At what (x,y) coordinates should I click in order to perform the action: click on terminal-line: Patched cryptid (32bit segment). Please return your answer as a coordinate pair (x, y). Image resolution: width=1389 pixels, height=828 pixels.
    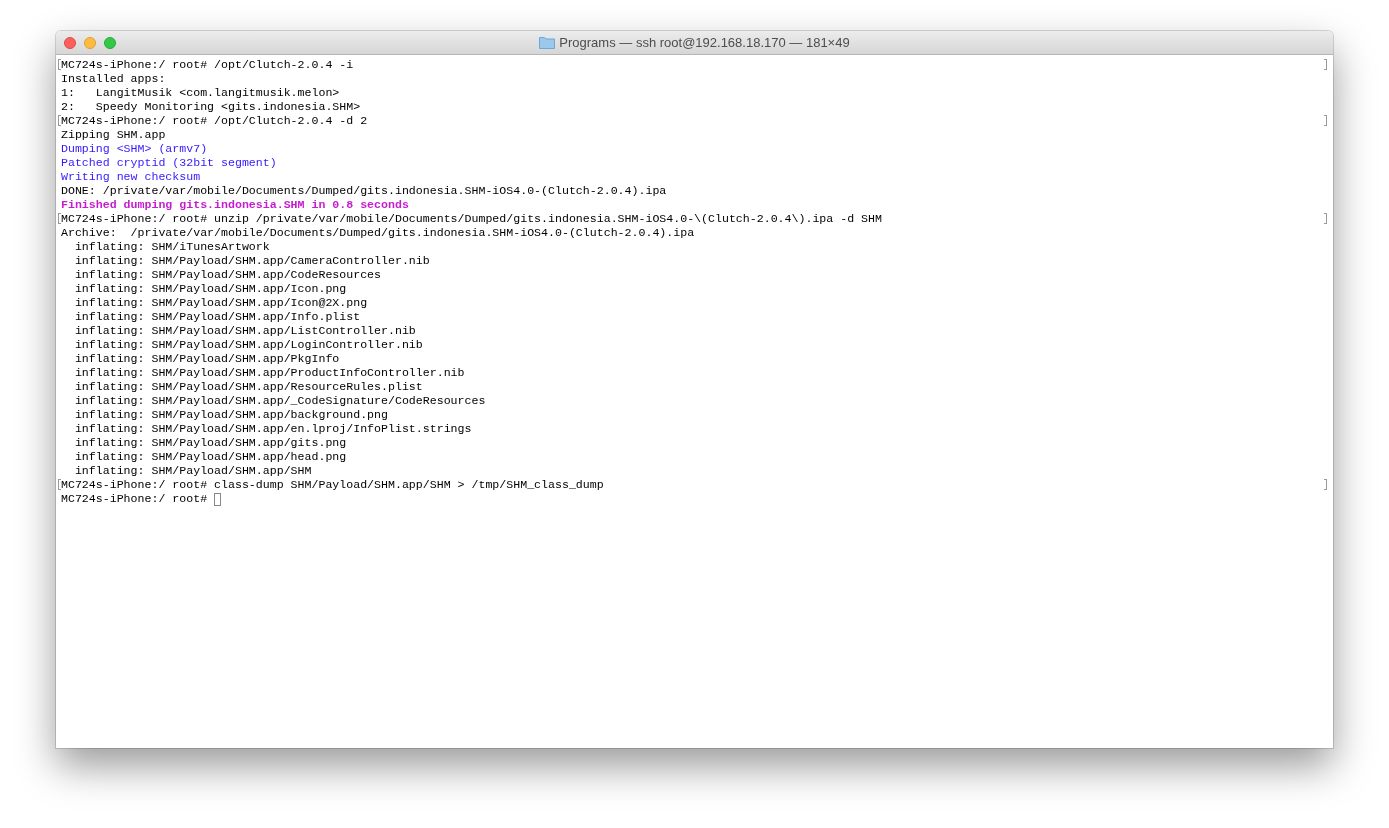
    Looking at the image, I should click on (169, 163).